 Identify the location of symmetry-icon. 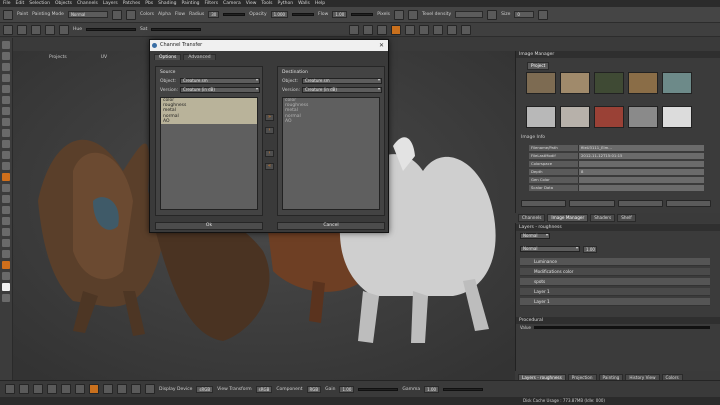
(50, 29).